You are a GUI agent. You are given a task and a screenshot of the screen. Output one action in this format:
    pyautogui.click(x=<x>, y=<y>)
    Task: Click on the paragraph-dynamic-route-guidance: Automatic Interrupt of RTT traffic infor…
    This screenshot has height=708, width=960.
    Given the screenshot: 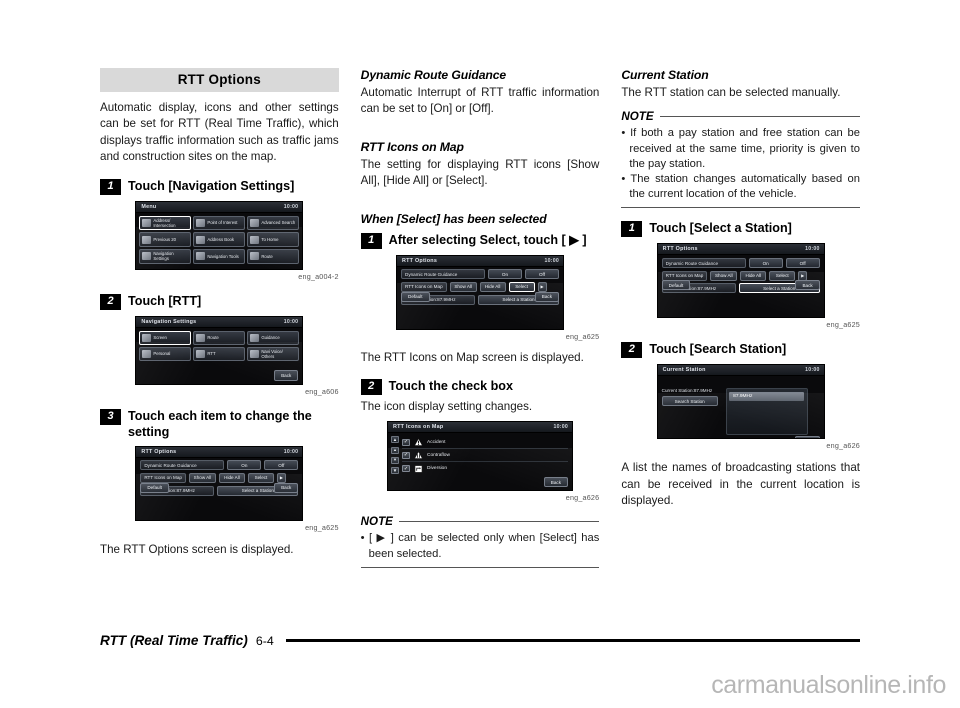 What is the action you would take?
    pyautogui.click(x=480, y=101)
    